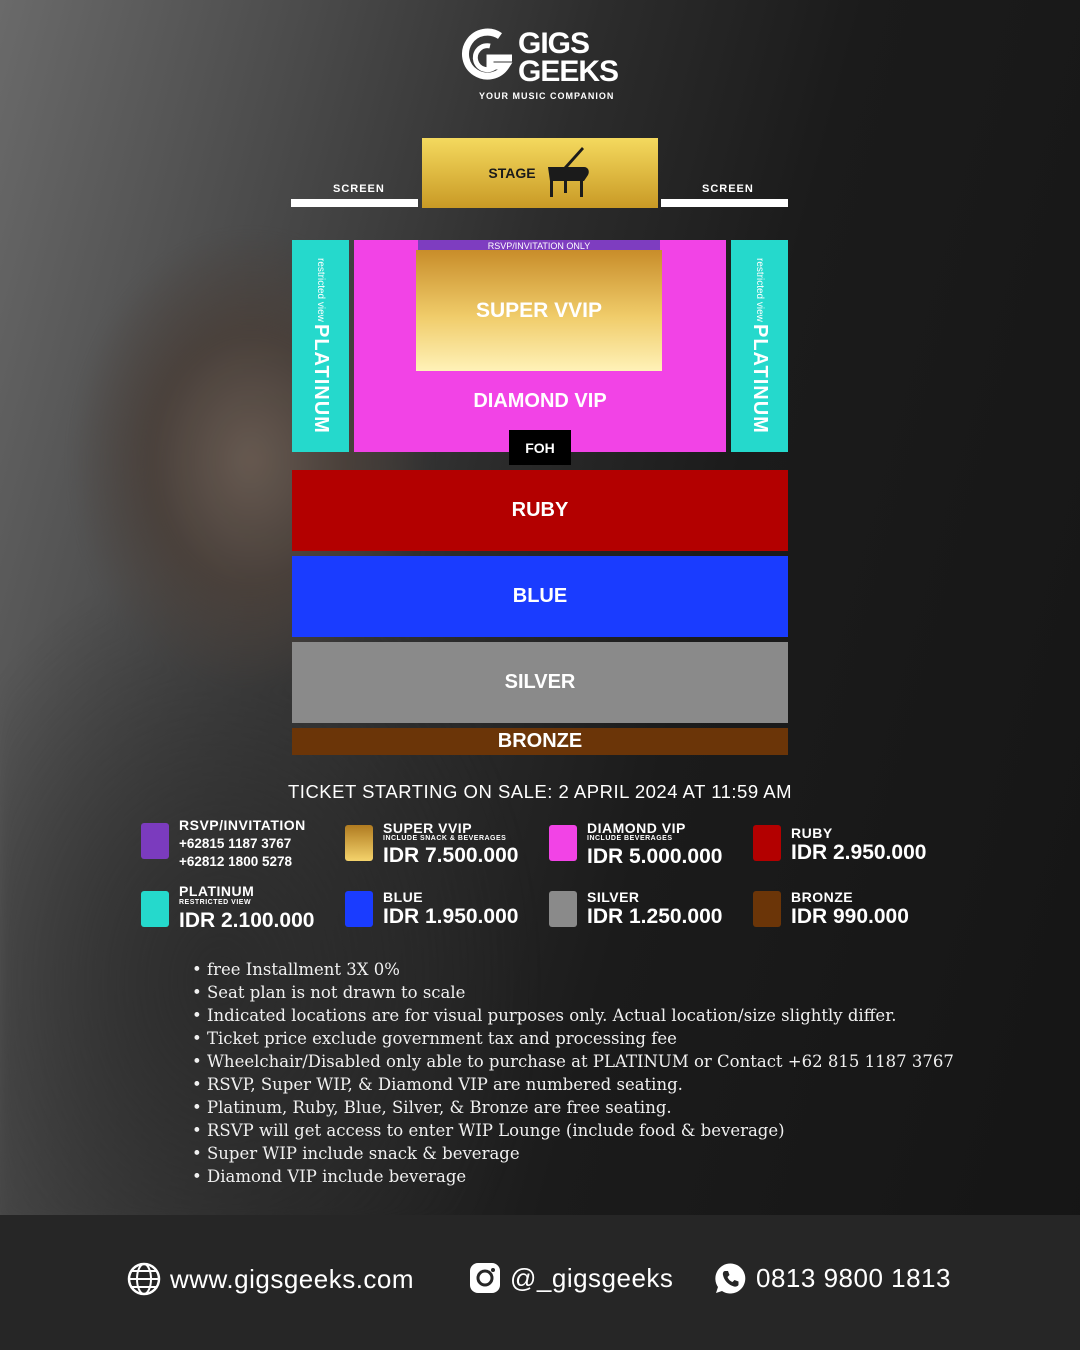  I want to click on legend-rsvp-phone1: +62815 1187 3767, so click(235, 843).